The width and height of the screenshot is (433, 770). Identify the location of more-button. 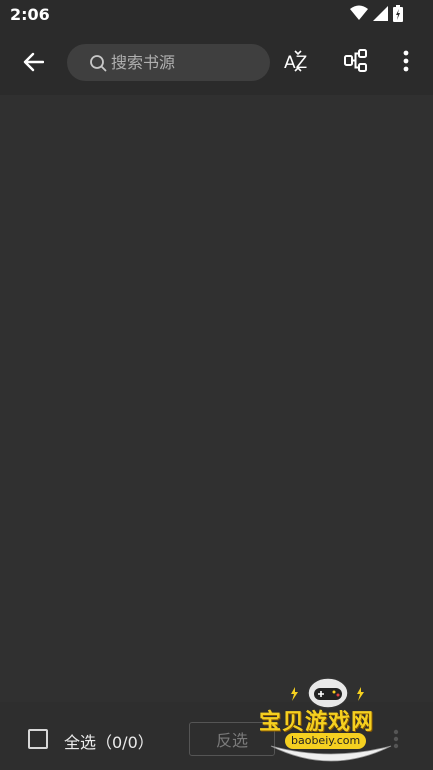
(406, 63).